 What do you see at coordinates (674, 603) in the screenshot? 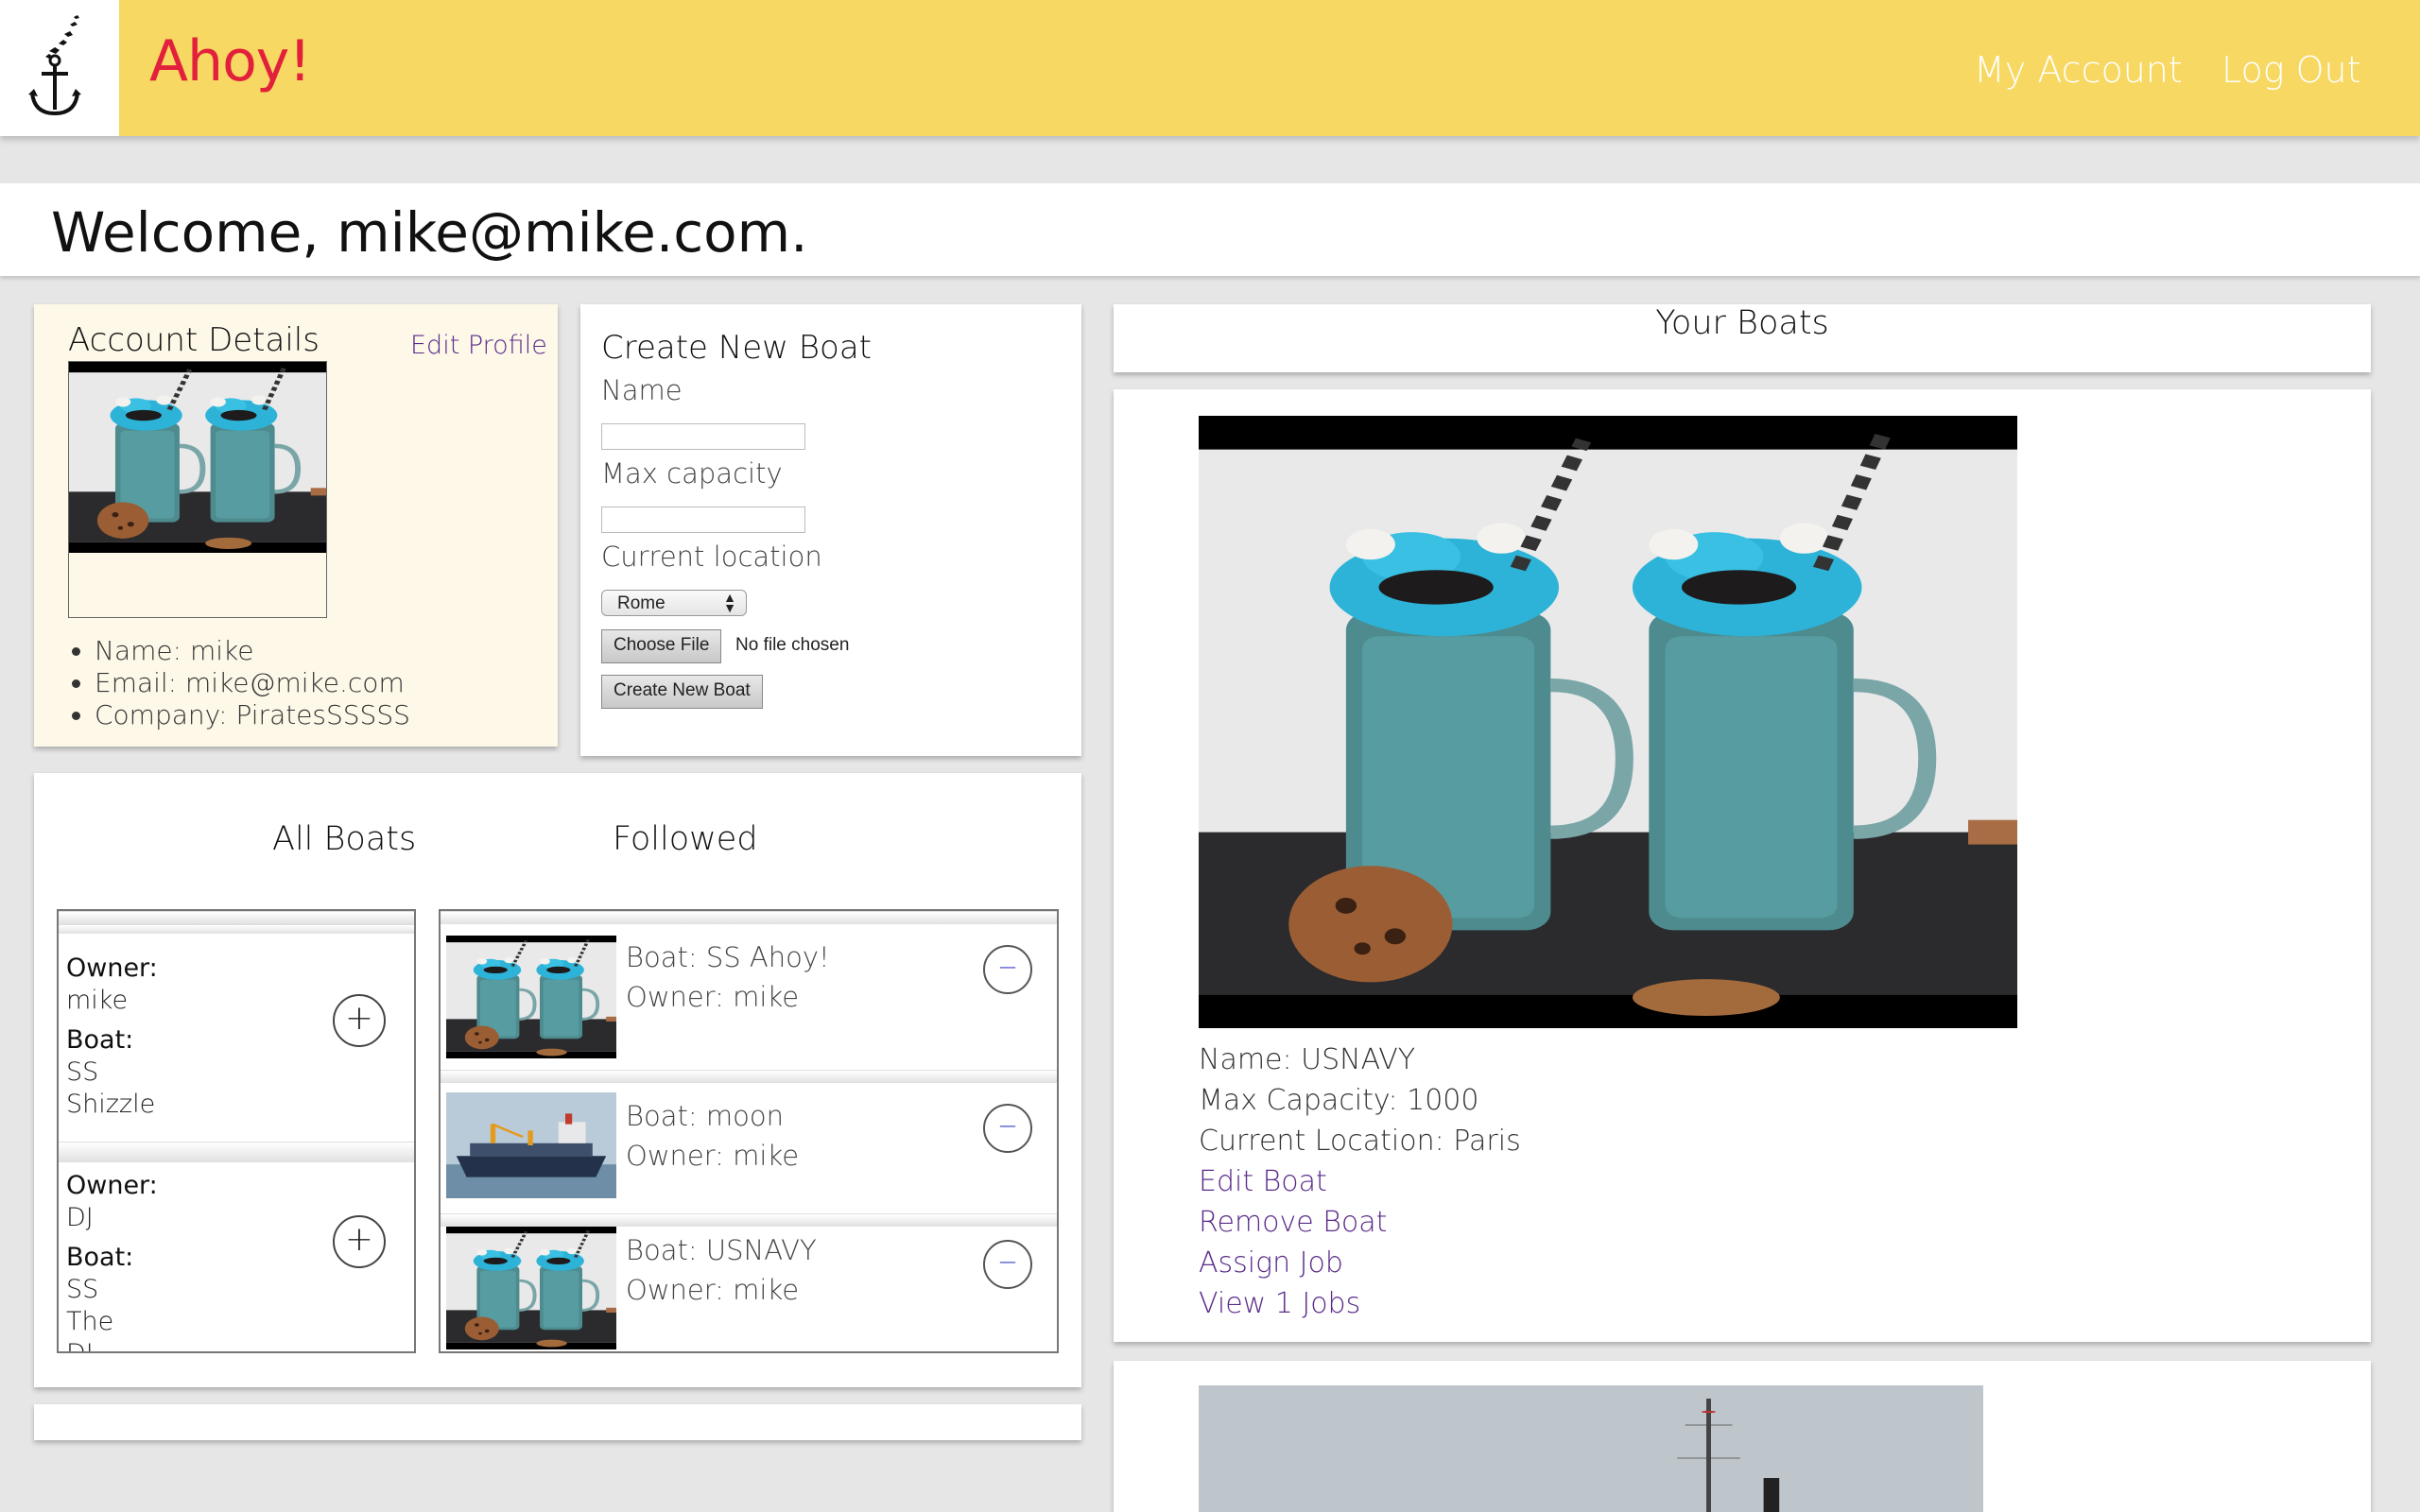
I see `location-select: Rome ▲ ▼` at bounding box center [674, 603].